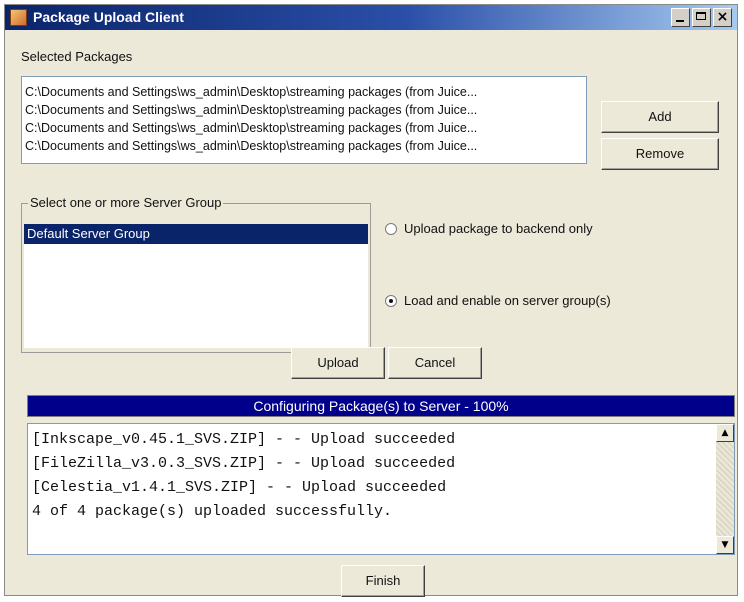 The height and width of the screenshot is (602, 744). Describe the element at coordinates (196, 234) in the screenshot. I see `server-group-item: Default Server Group` at that location.